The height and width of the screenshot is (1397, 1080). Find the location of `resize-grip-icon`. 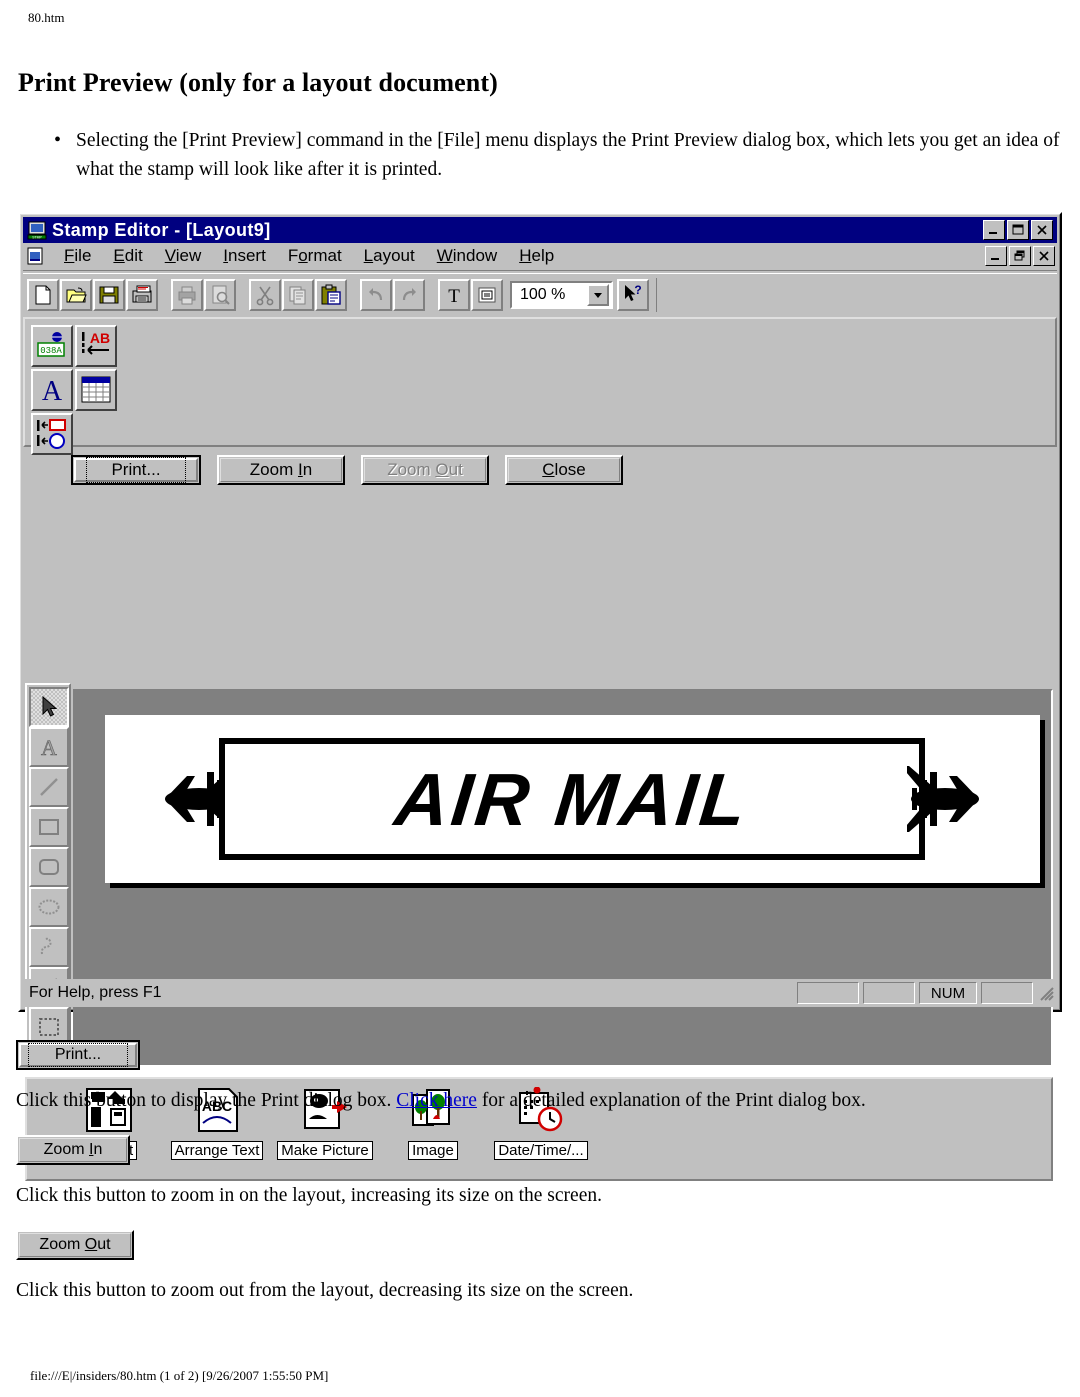

resize-grip-icon is located at coordinates (1046, 993).